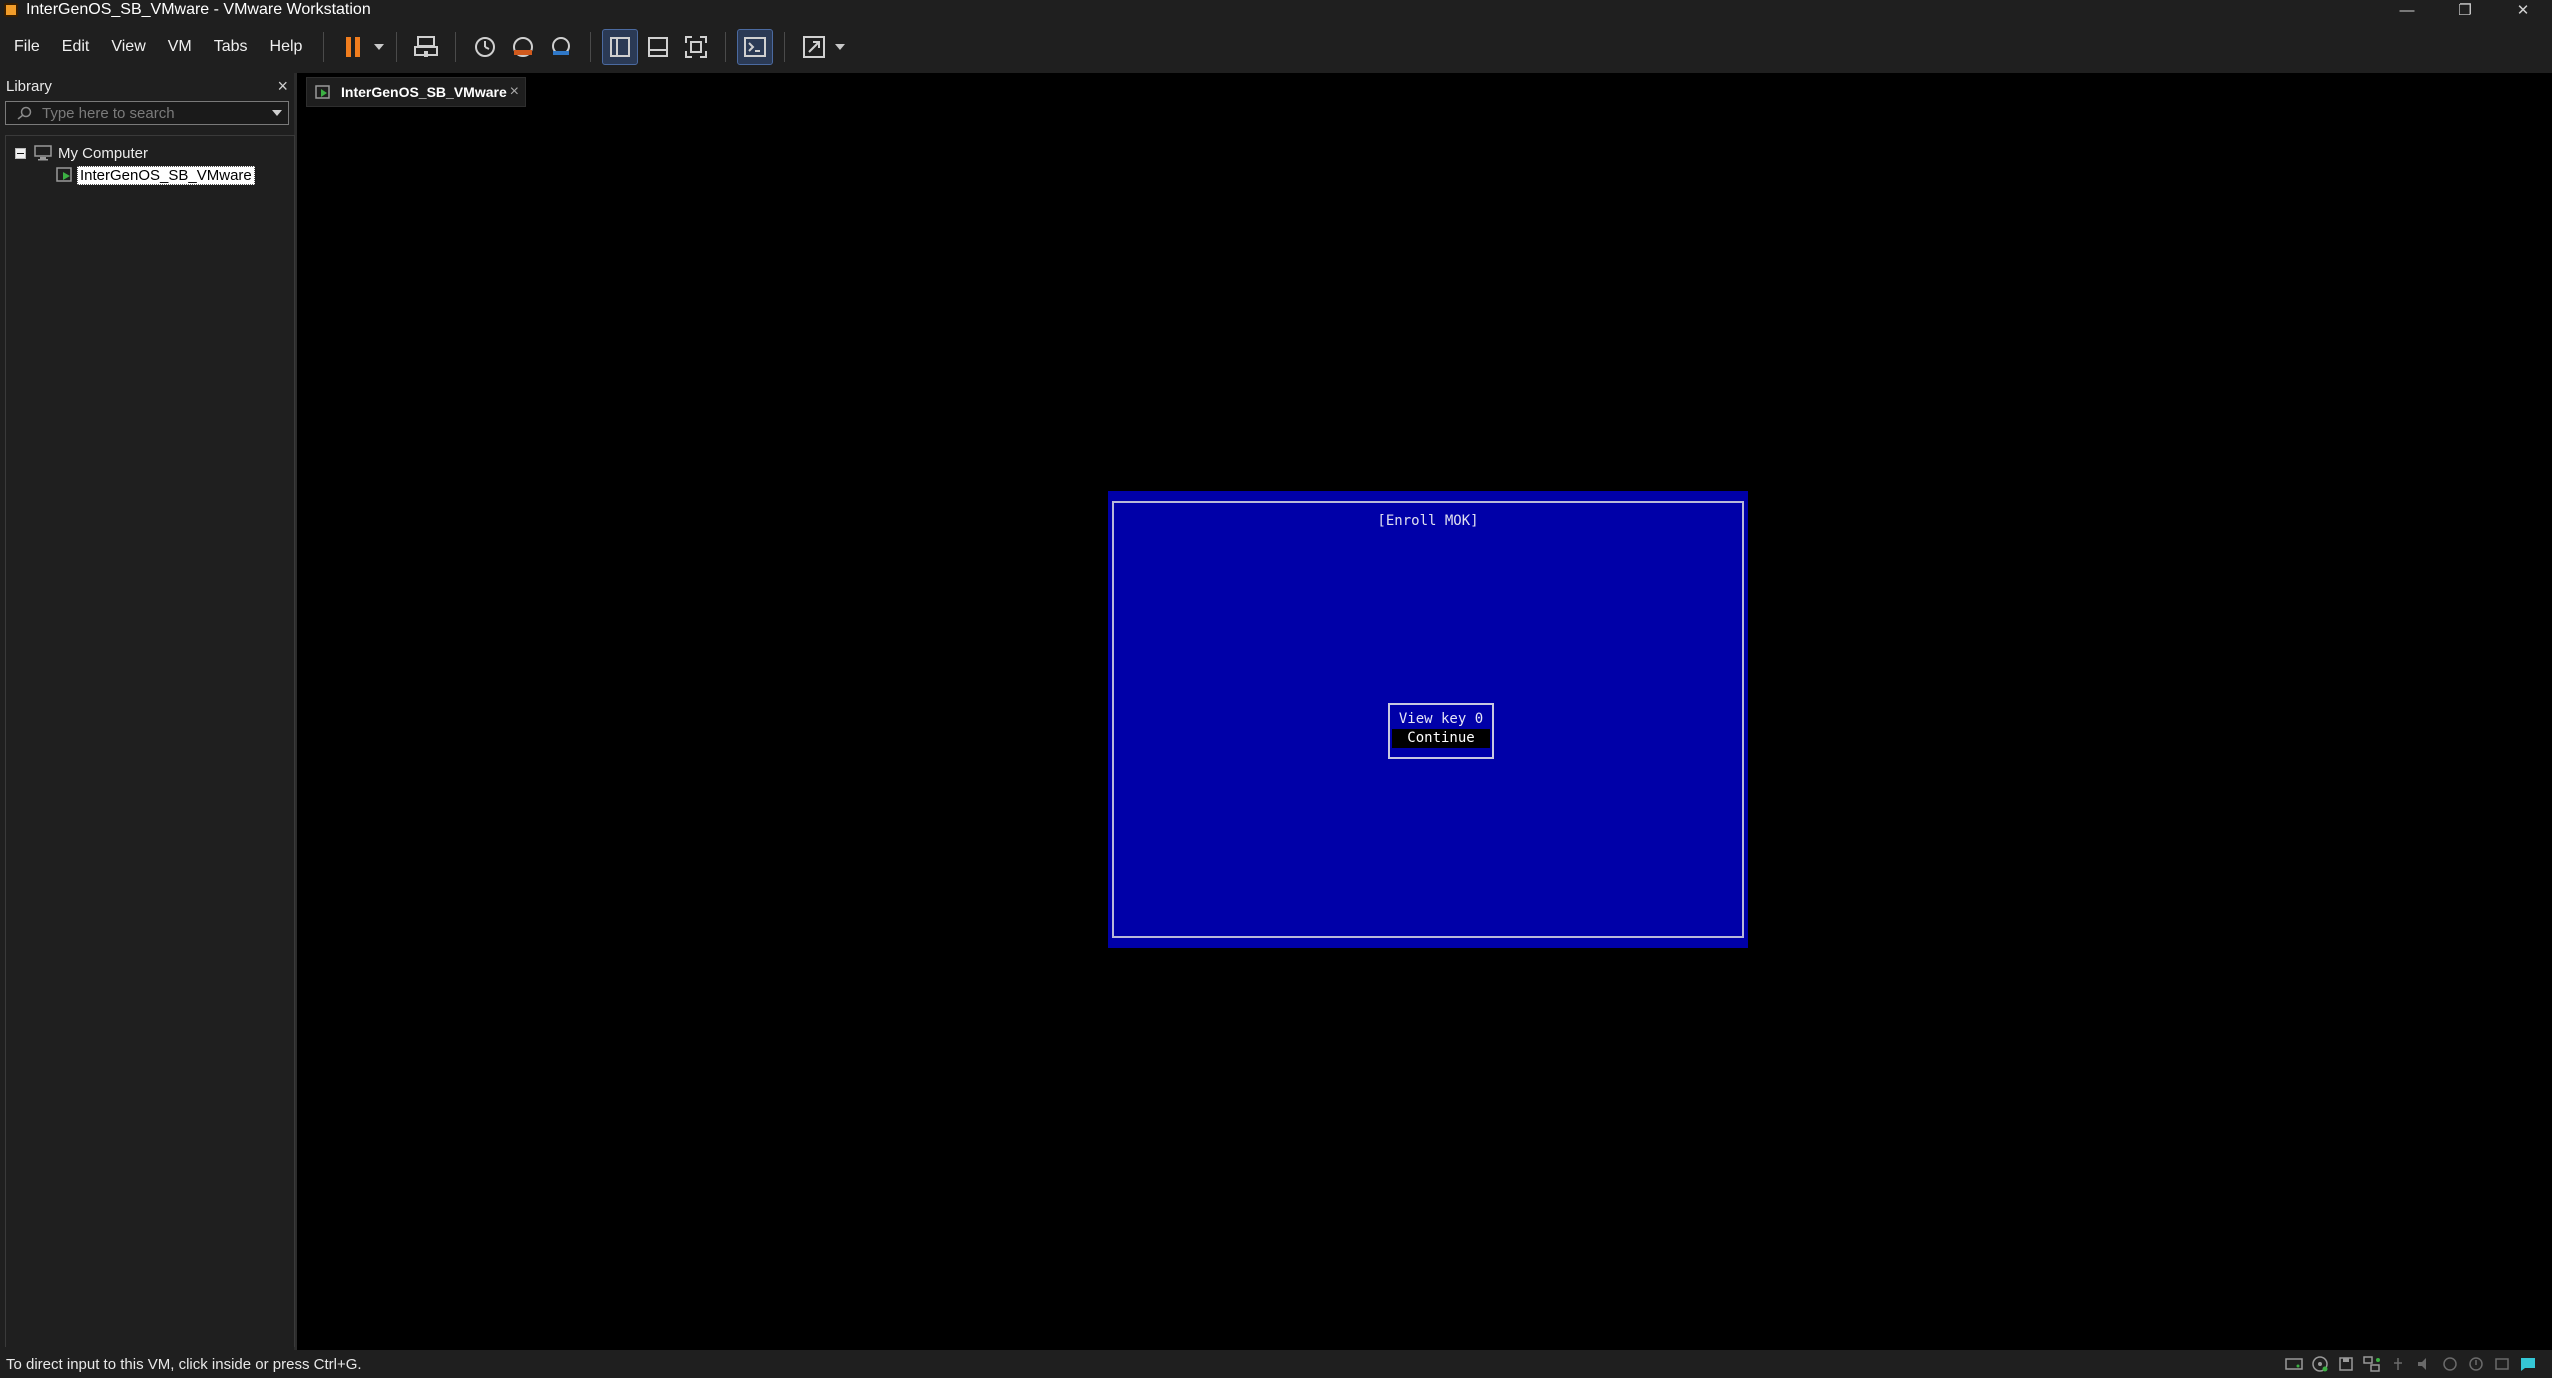 Image resolution: width=2552 pixels, height=1378 pixels. What do you see at coordinates (2411, 1364) in the screenshot?
I see `device-status-icons` at bounding box center [2411, 1364].